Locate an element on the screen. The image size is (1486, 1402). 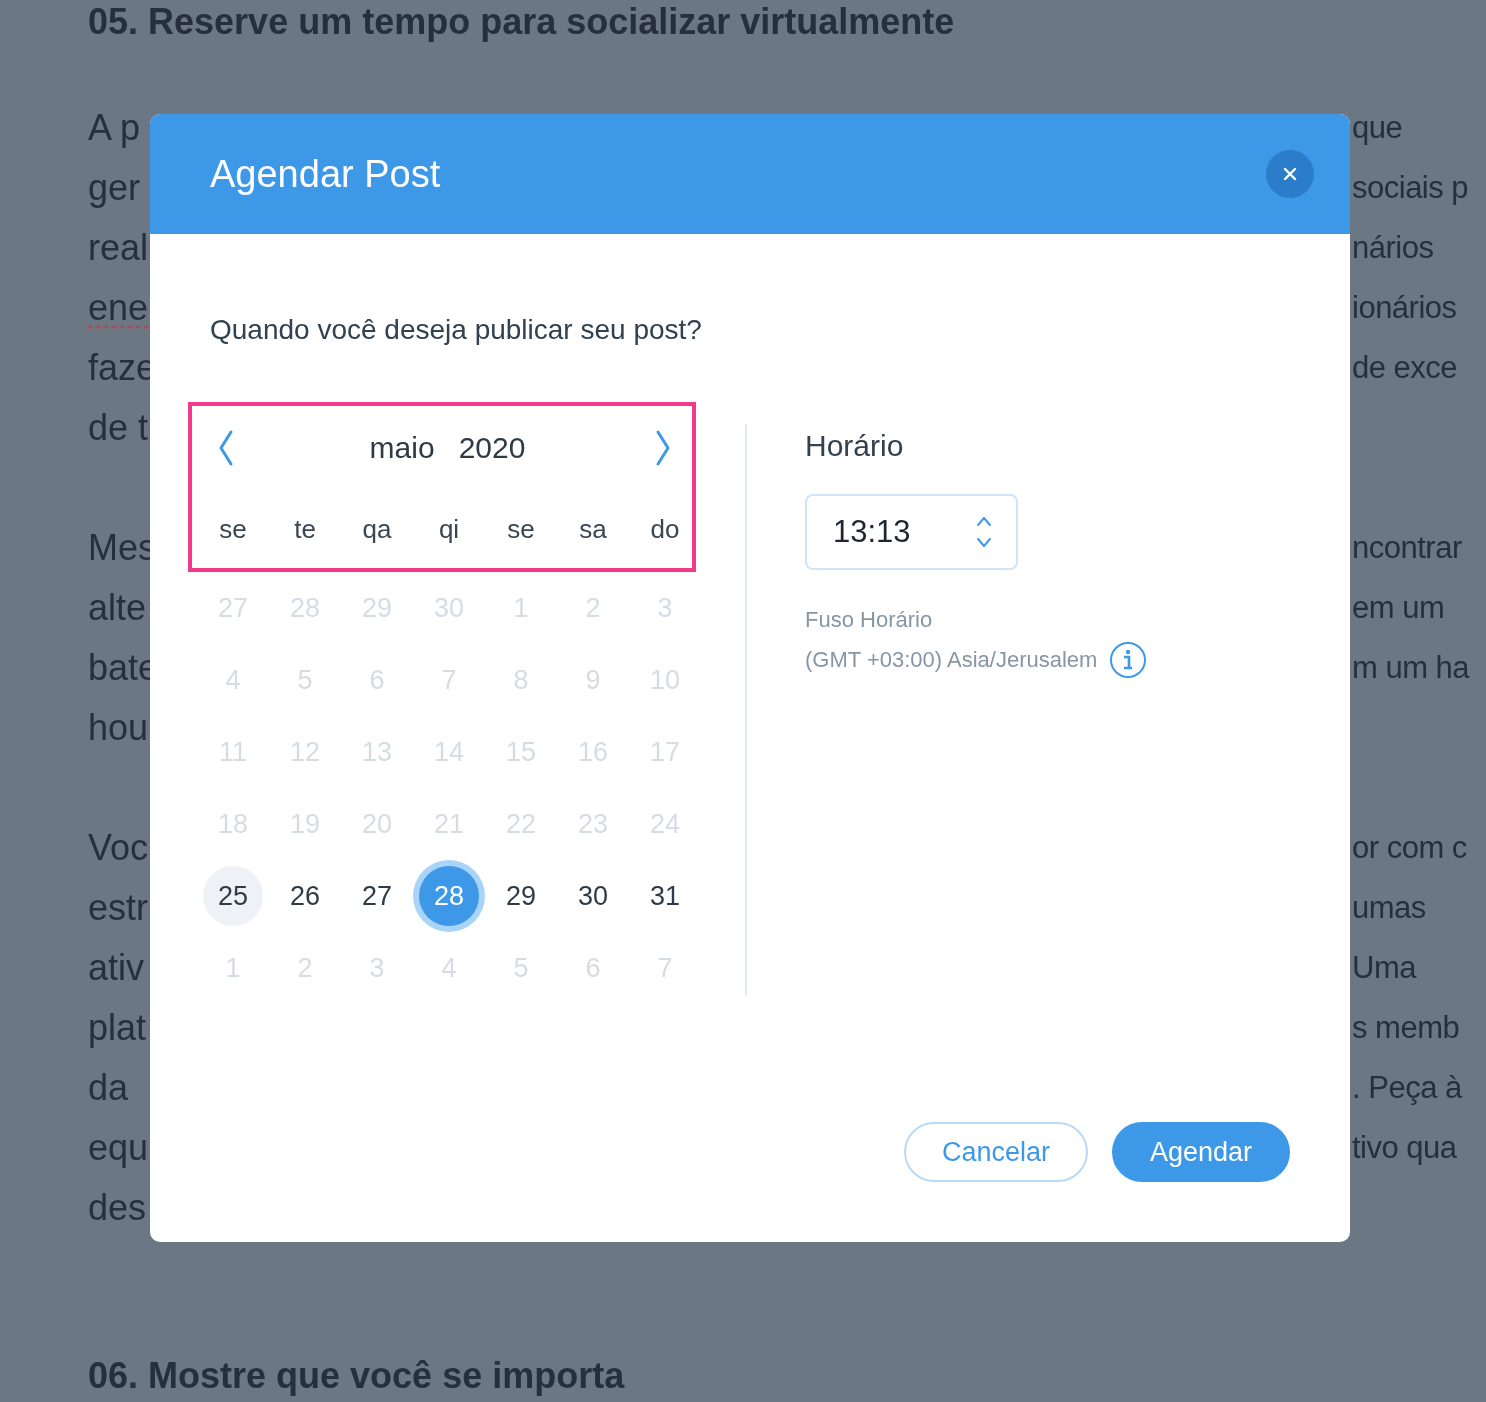
month-label: maio is located at coordinates (402, 448).